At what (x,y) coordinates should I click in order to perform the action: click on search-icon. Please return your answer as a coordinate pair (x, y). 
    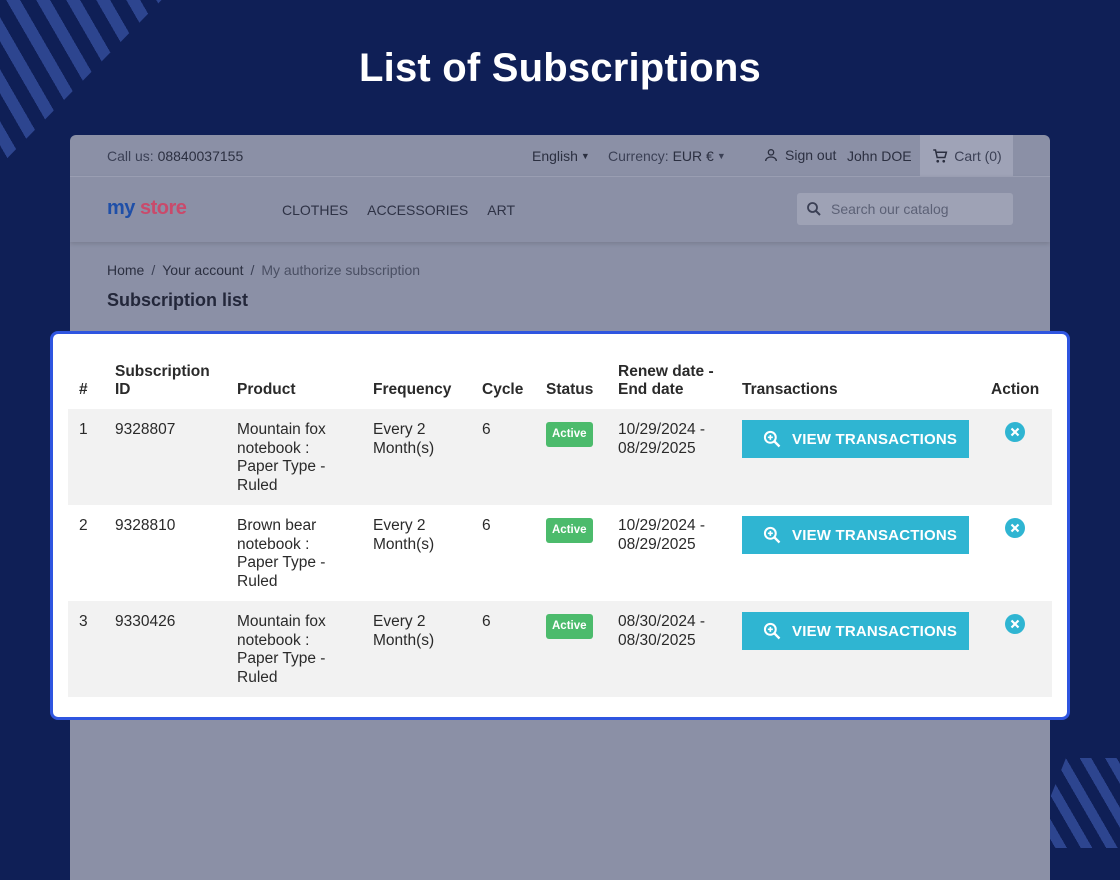
    Looking at the image, I should click on (814, 209).